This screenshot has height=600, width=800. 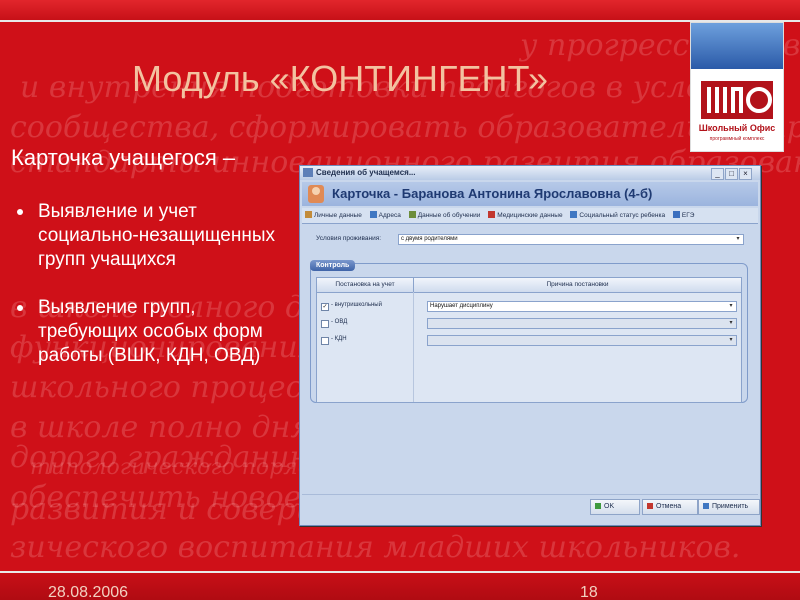 What do you see at coordinates (325, 324) in the screenshot?
I see `checkbox-ovd` at bounding box center [325, 324].